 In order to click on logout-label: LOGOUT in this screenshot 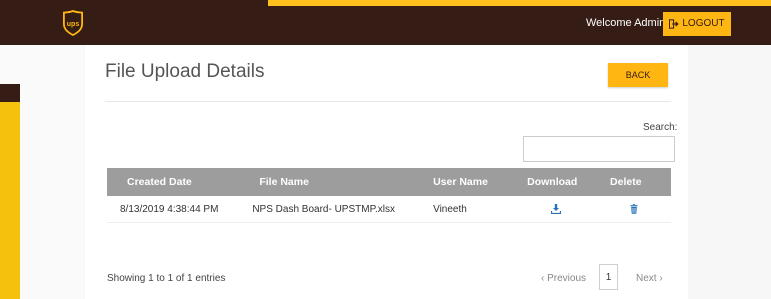, I will do `click(703, 23)`.